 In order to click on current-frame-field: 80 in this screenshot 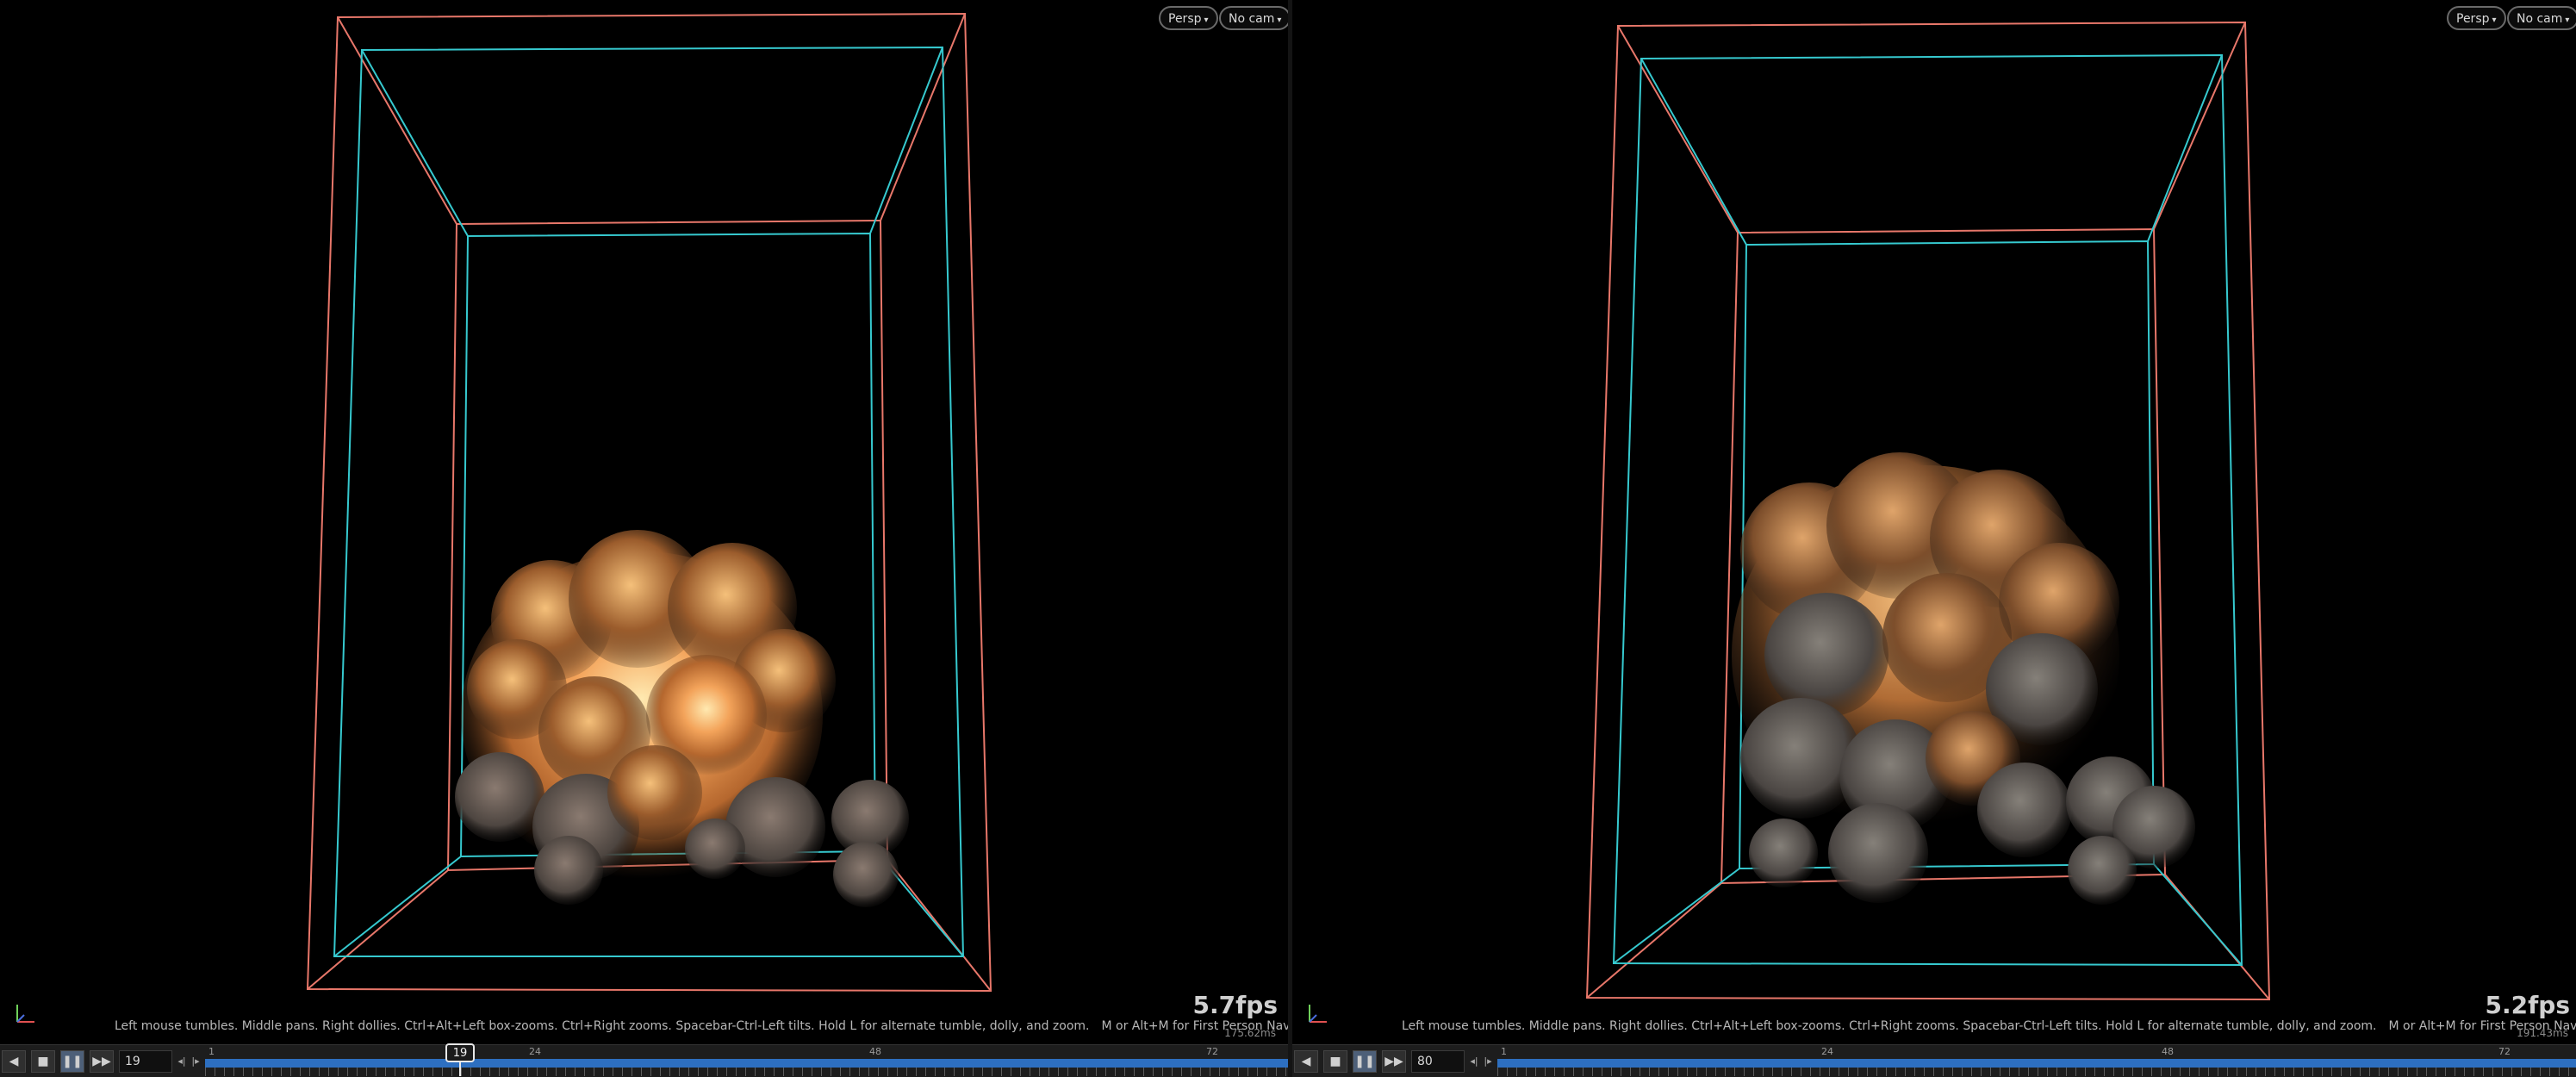, I will do `click(1438, 1062)`.